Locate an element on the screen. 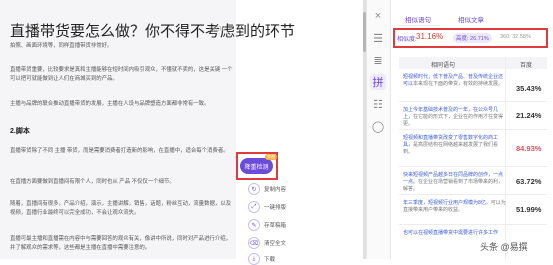 This screenshot has width=553, height=265. paragraph-5: 在直播方面要做到直播间有限个人，同时也从 产品 不仅仅一个细节。 is located at coordinates (123, 182).